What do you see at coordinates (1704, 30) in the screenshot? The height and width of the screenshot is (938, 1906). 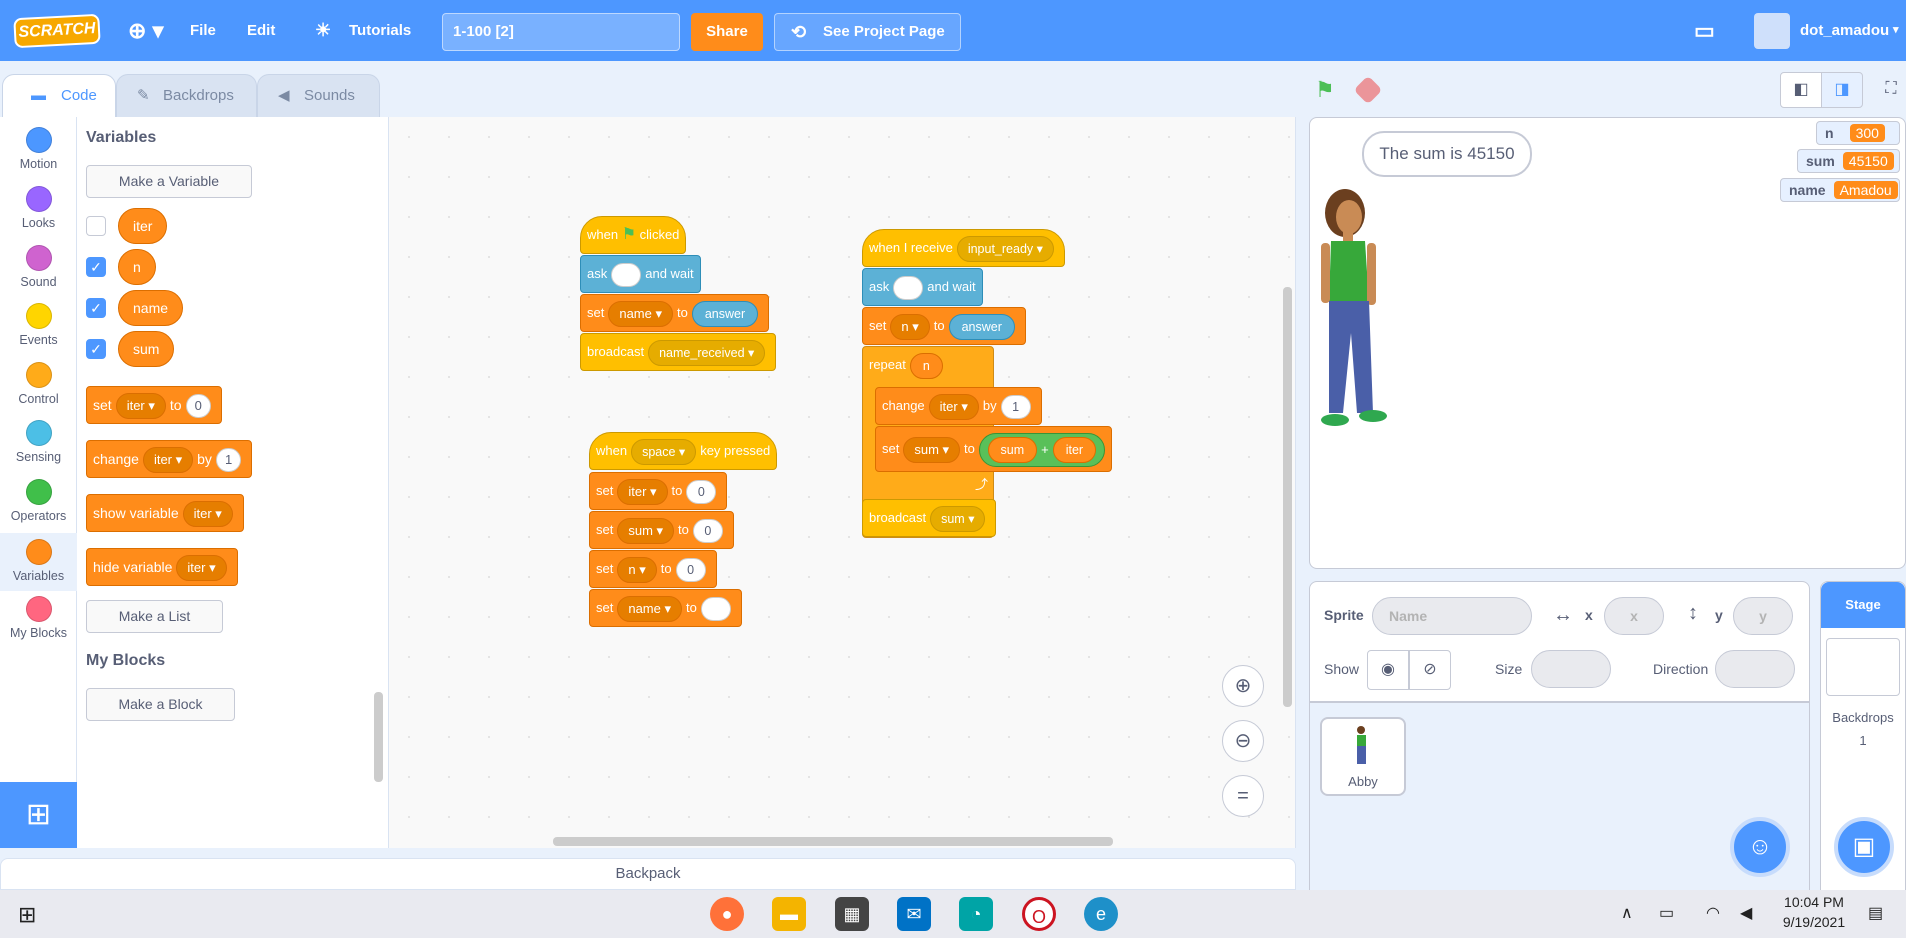 I see `my-stuff-folder-icon: ▭` at bounding box center [1704, 30].